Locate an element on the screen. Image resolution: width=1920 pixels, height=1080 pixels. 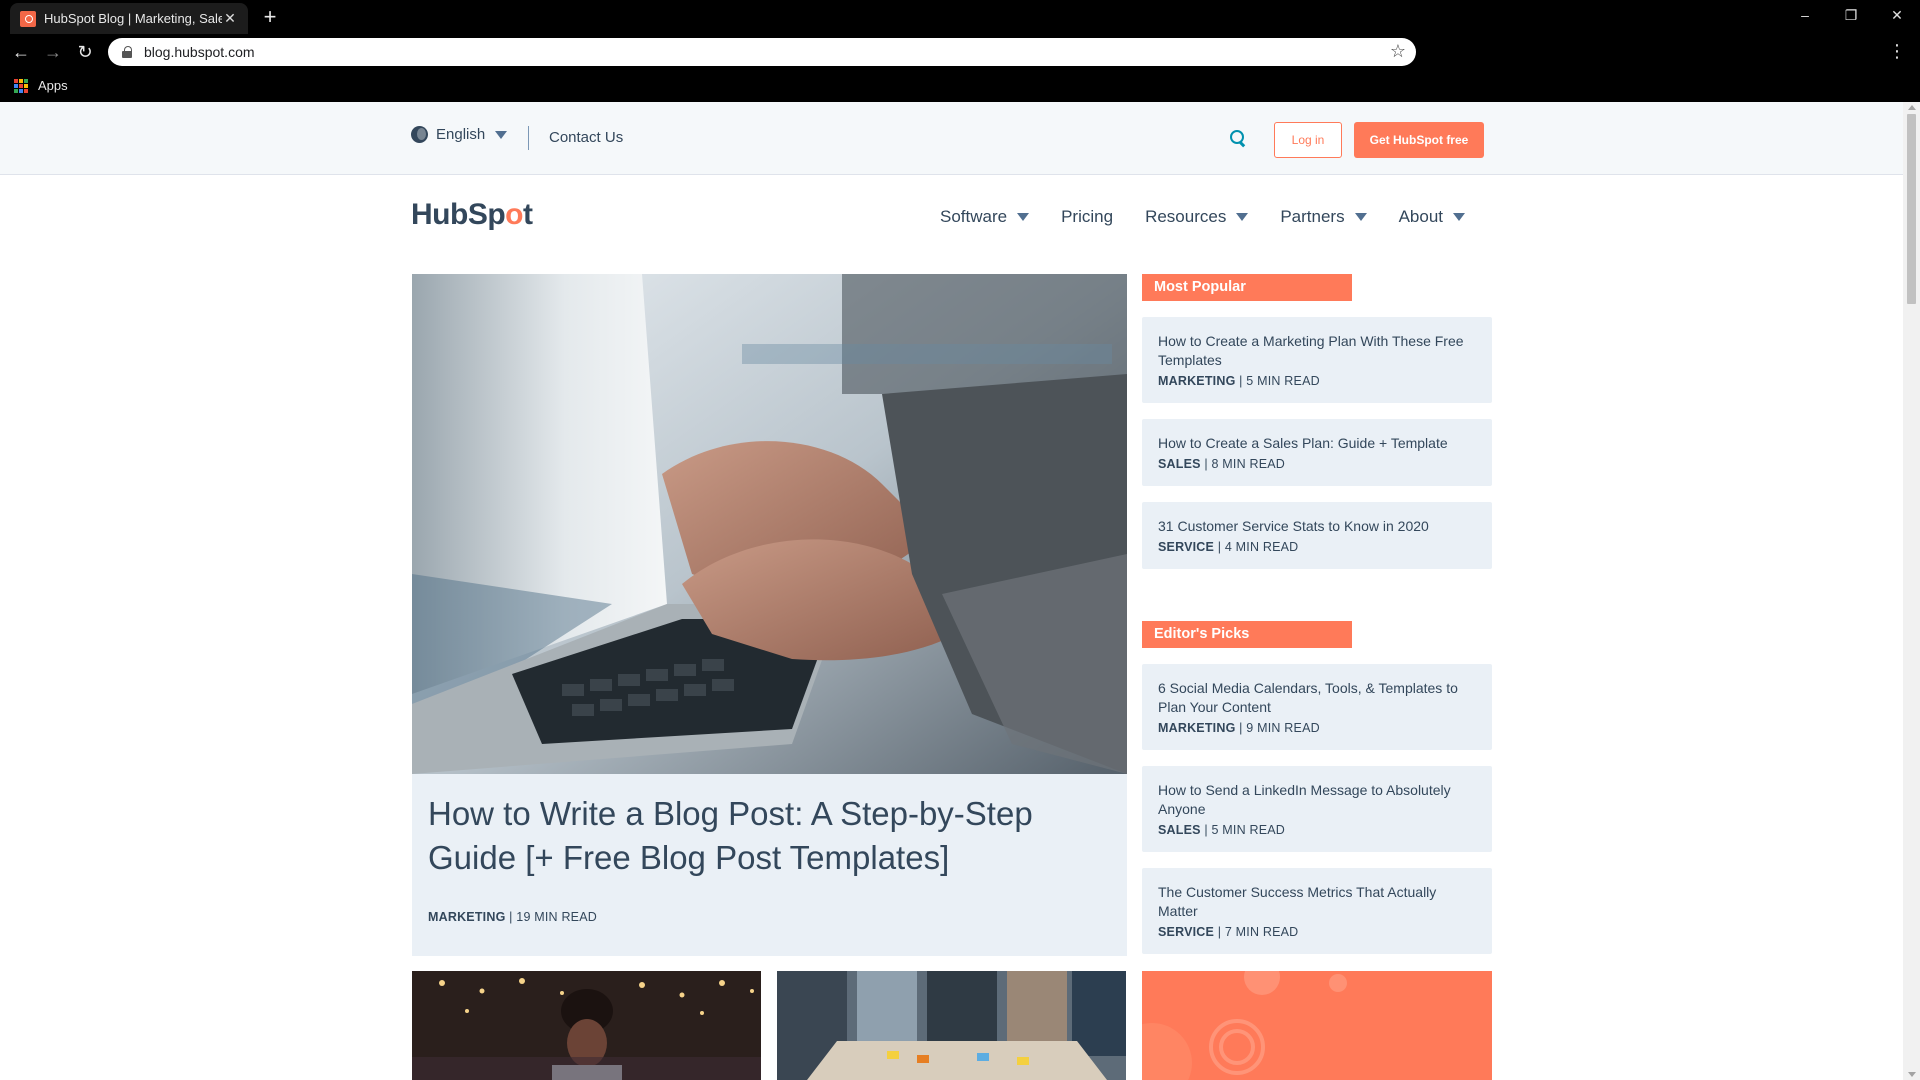
most-popular-heading: Most Popular is located at coordinates (1247, 287).